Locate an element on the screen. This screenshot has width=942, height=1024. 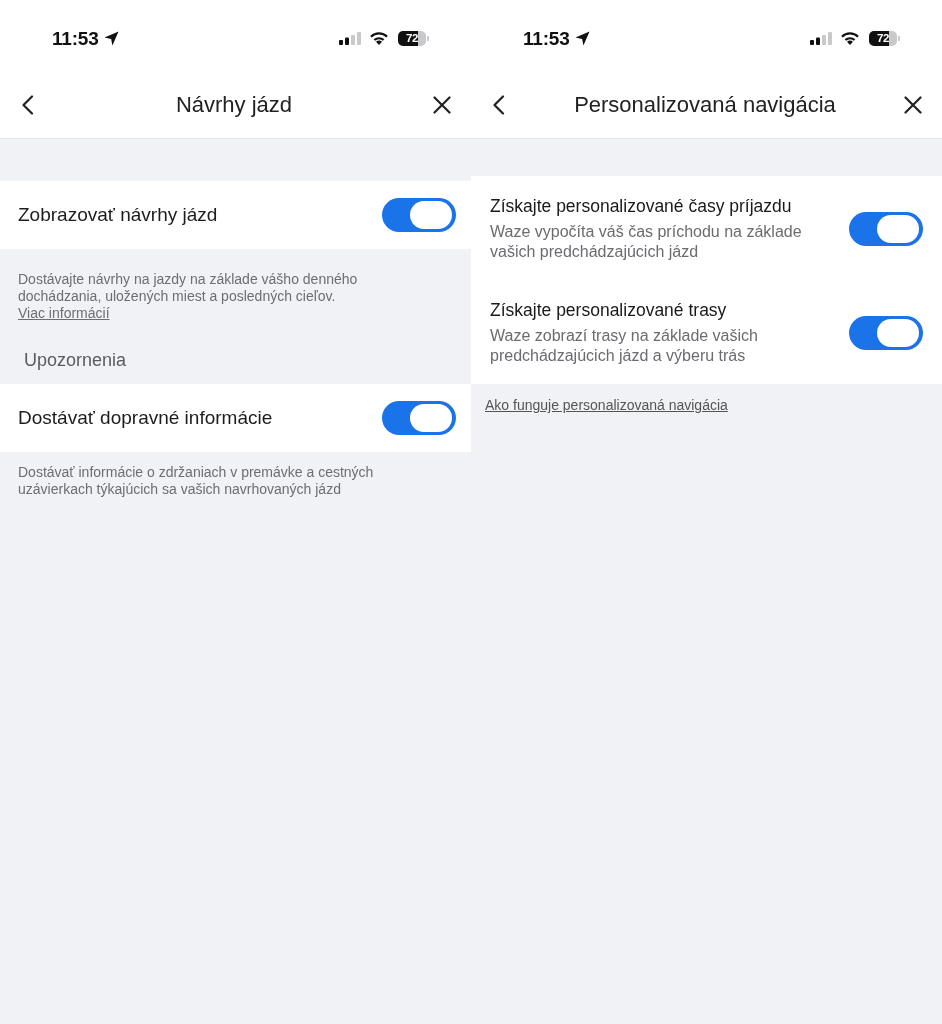
screen-title: Personalizovaná navigácia is located at coordinates (705, 105).